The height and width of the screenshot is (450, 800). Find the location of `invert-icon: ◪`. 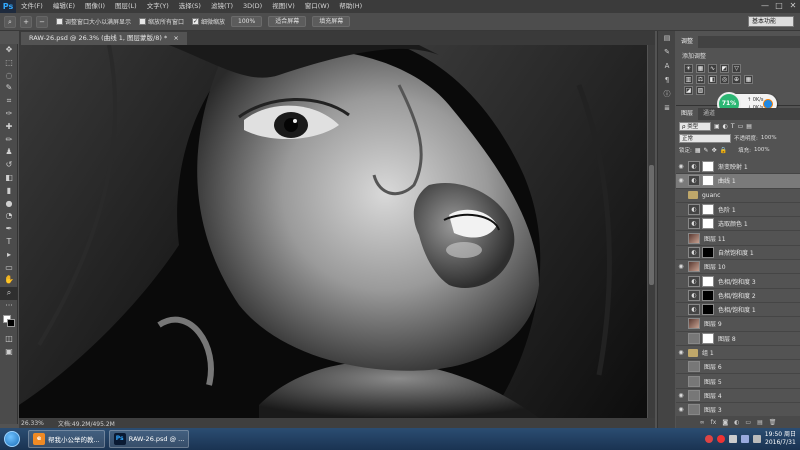

invert-icon: ◪ is located at coordinates (688, 90).